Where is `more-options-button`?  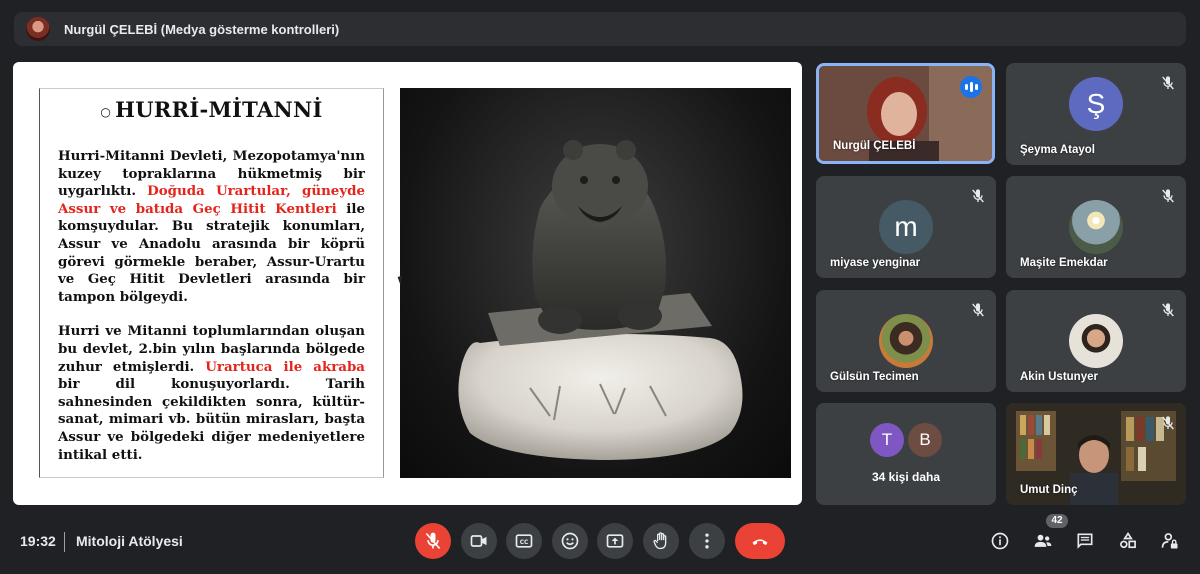
more-options-button is located at coordinates (707, 541).